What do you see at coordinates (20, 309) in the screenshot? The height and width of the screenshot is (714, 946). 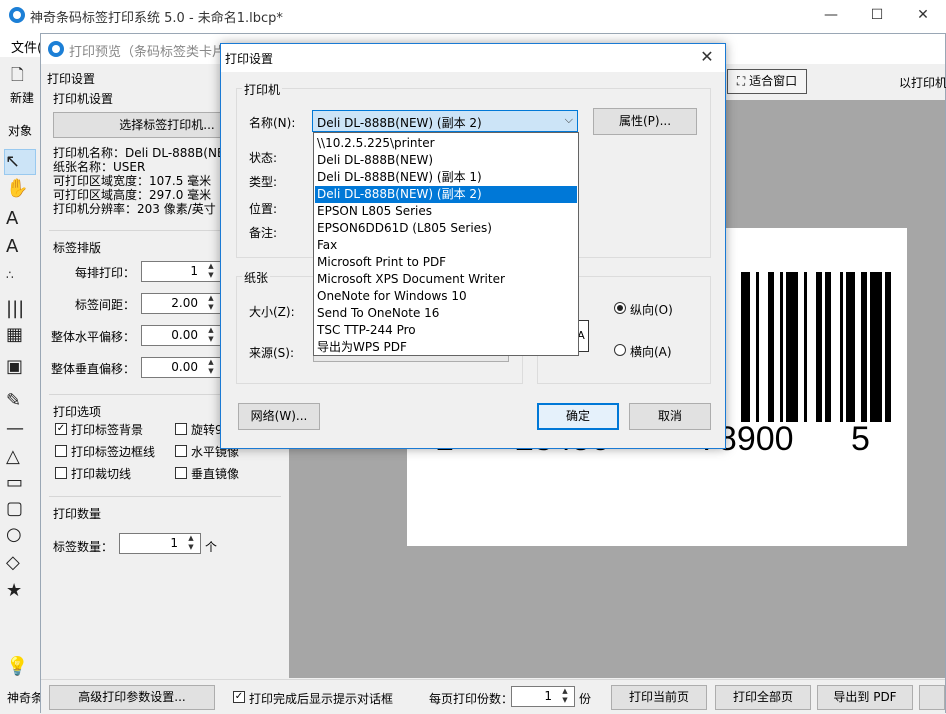 I see `barcode-tool-icon: |||` at bounding box center [20, 309].